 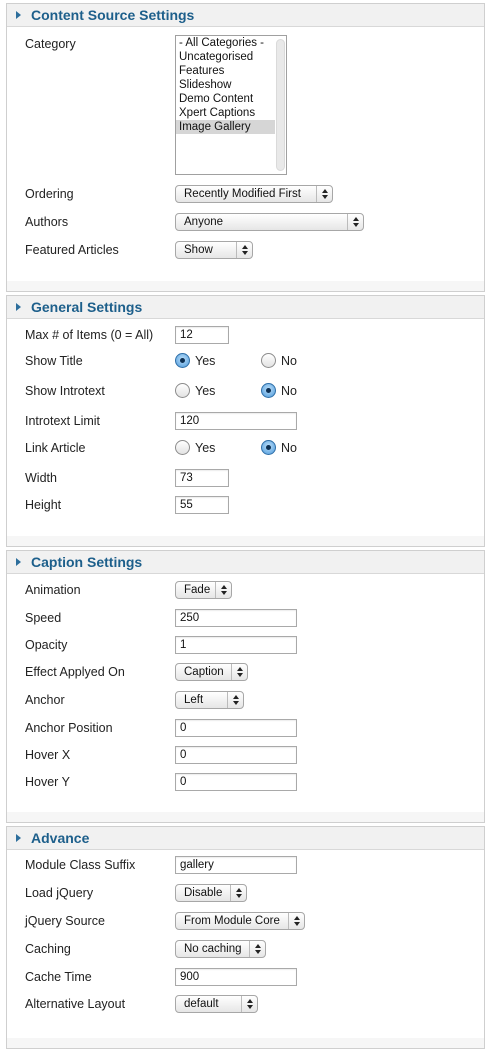 What do you see at coordinates (209, 700) in the screenshot?
I see `anchor-select: Left` at bounding box center [209, 700].